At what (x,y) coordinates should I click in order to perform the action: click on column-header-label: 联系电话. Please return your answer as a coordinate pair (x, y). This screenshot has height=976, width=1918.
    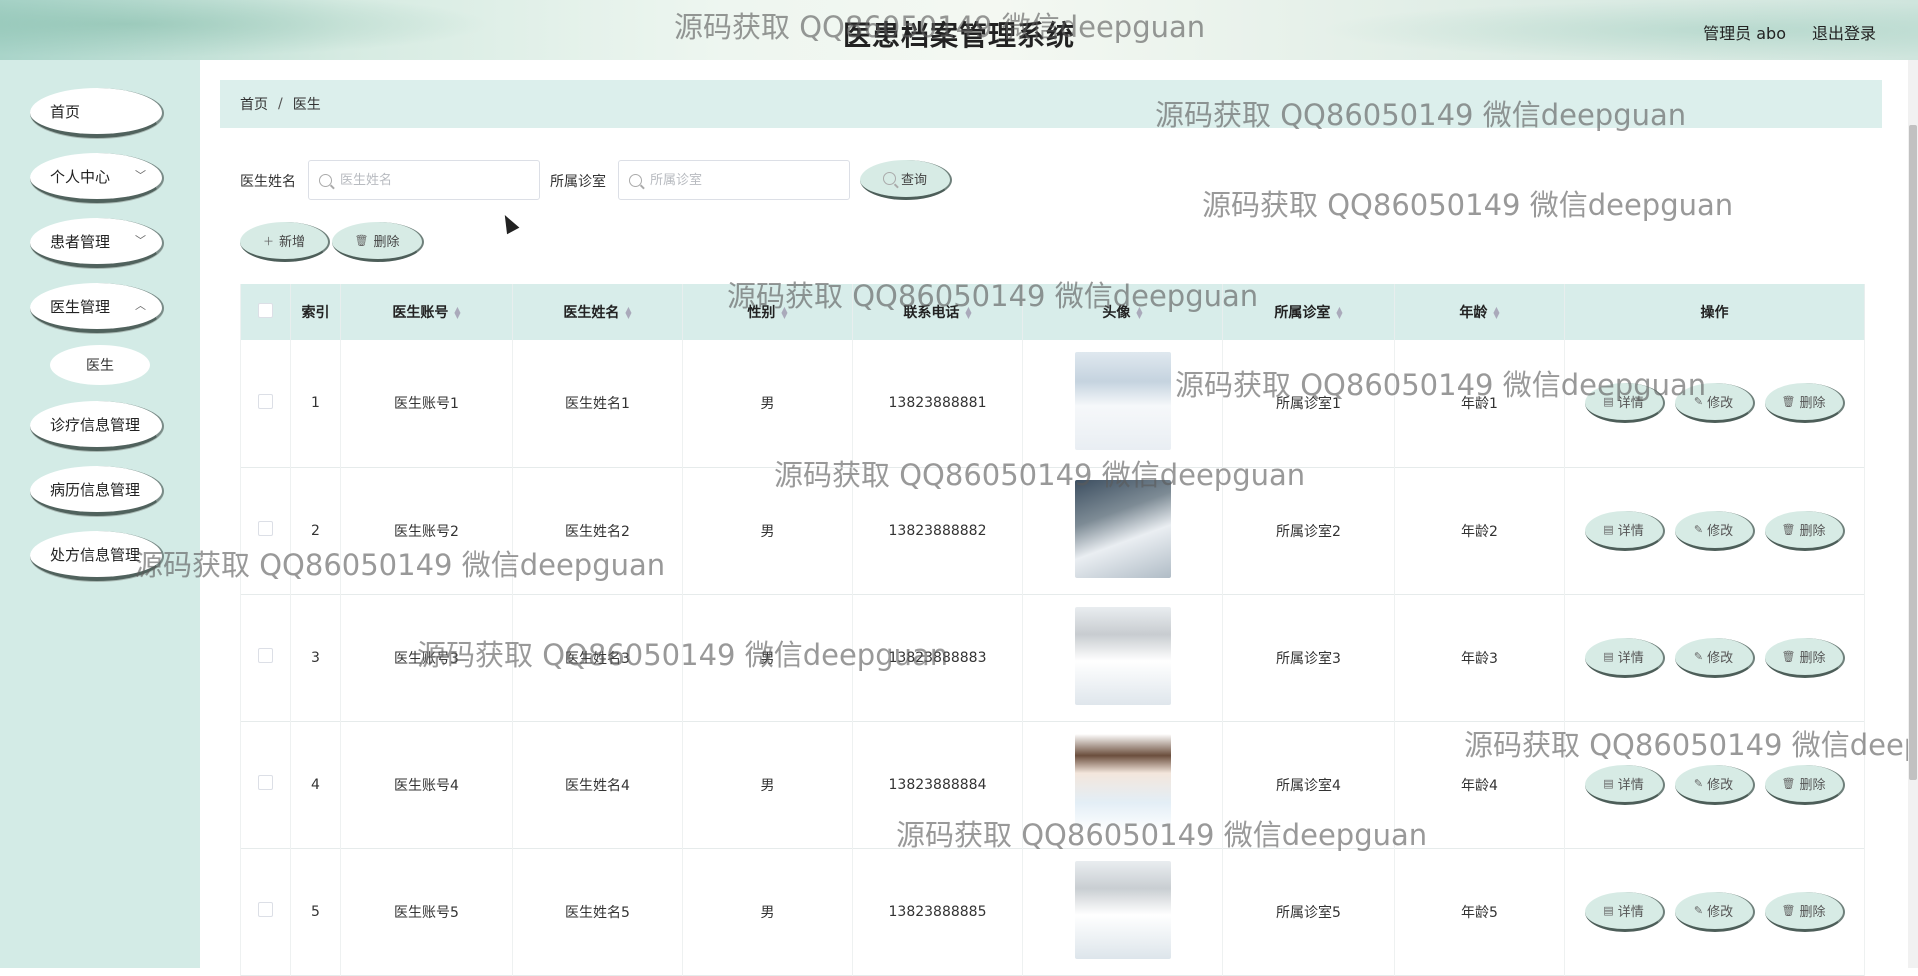
    Looking at the image, I should click on (931, 313).